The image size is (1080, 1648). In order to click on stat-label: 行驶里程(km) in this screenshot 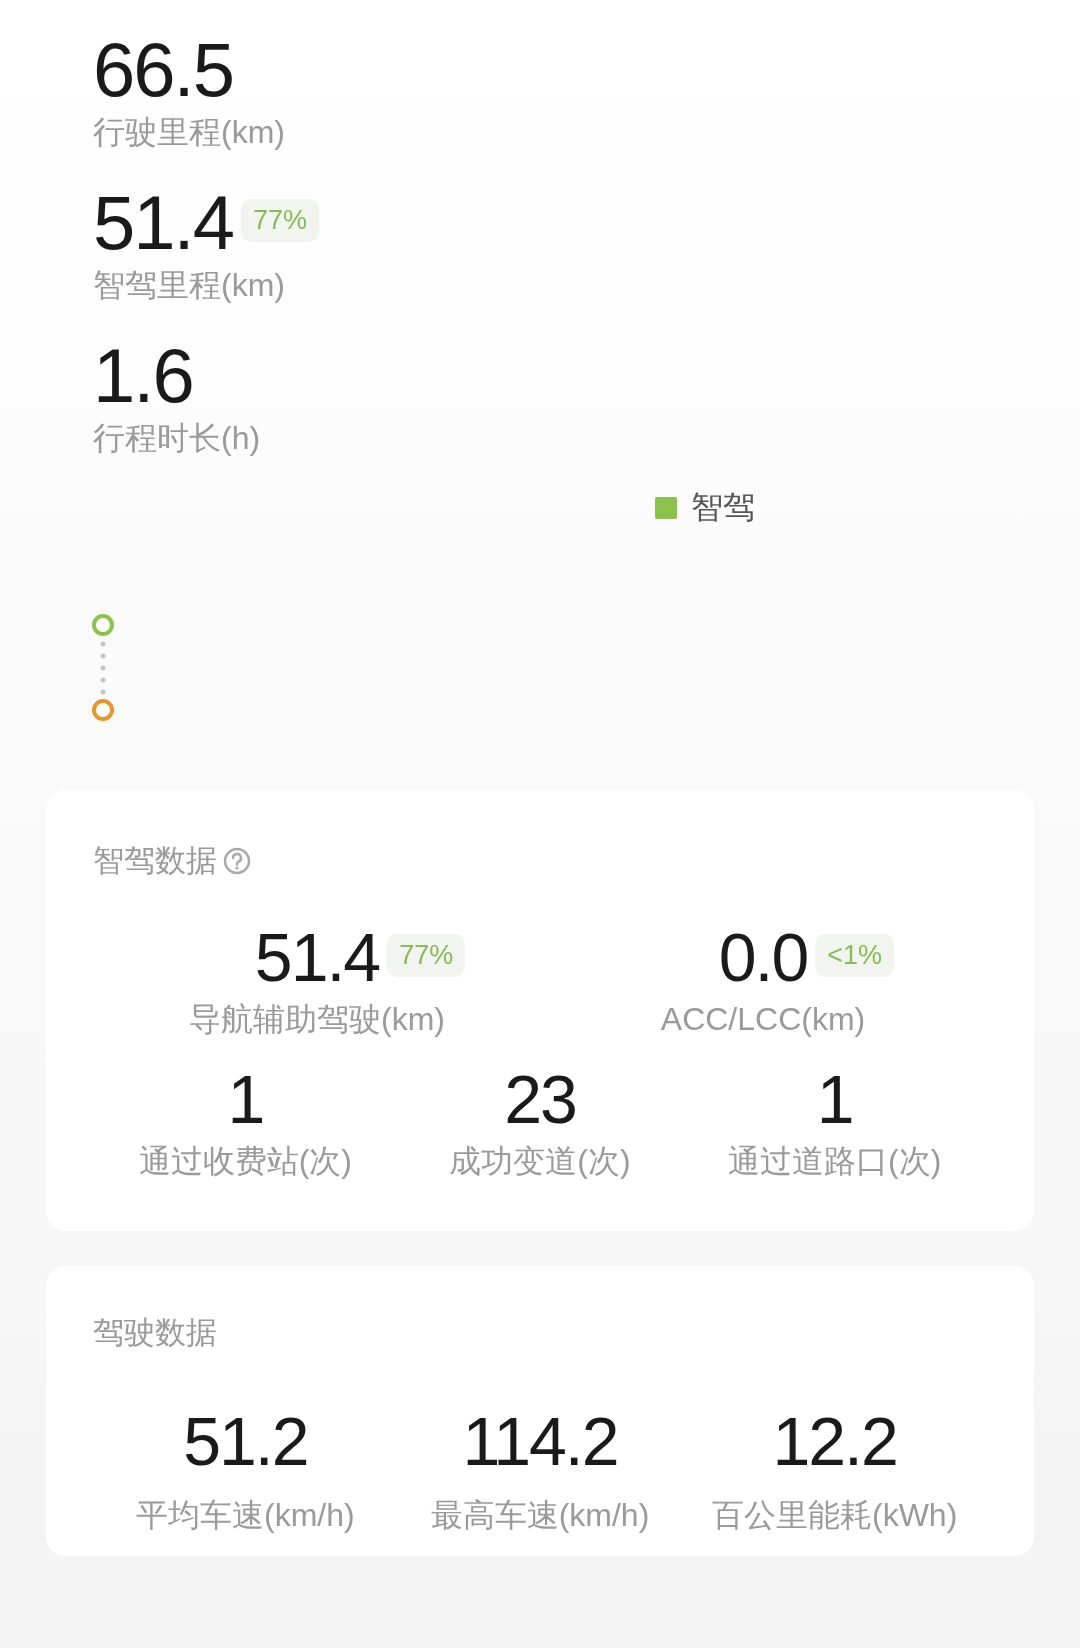, I will do `click(189, 132)`.